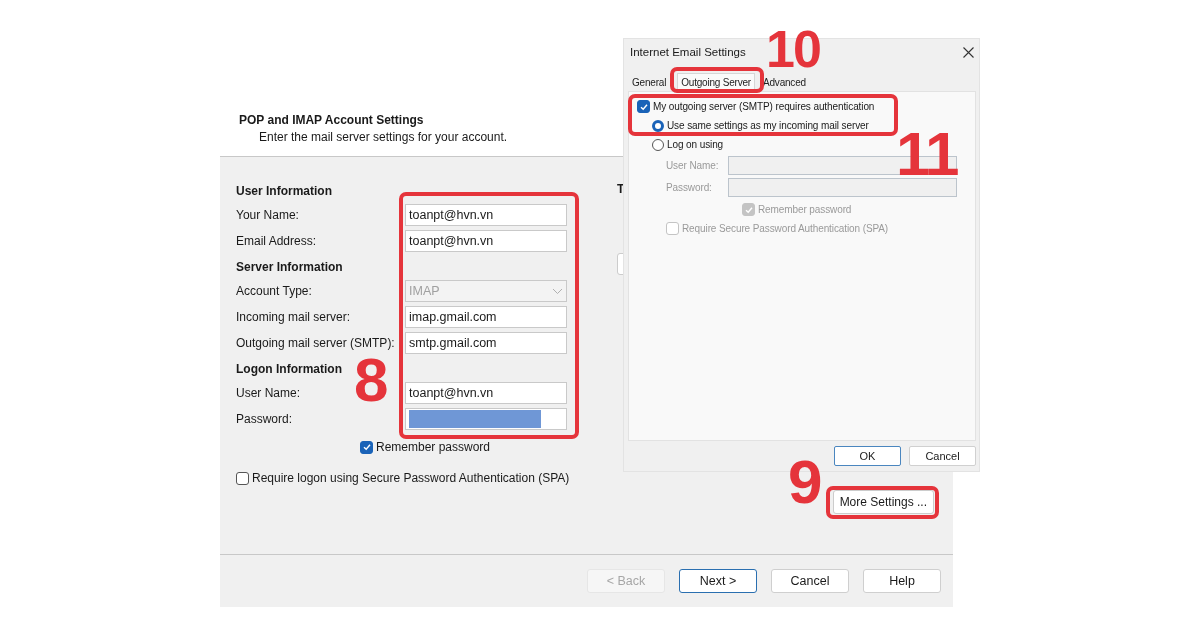 The width and height of the screenshot is (1200, 630). I want to click on footer-button: Cancel, so click(810, 581).